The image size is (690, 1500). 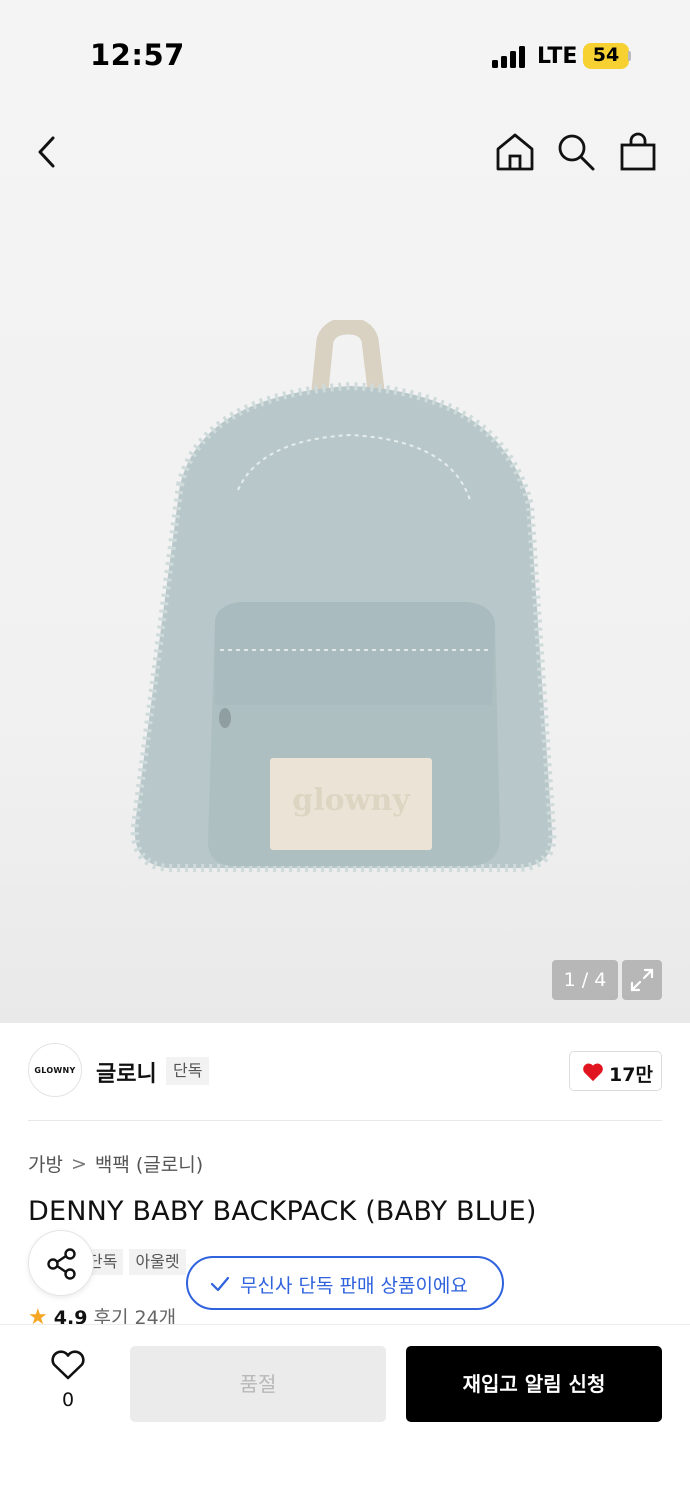 What do you see at coordinates (45, 1163) in the screenshot?
I see `breadcrumb-category: 가방` at bounding box center [45, 1163].